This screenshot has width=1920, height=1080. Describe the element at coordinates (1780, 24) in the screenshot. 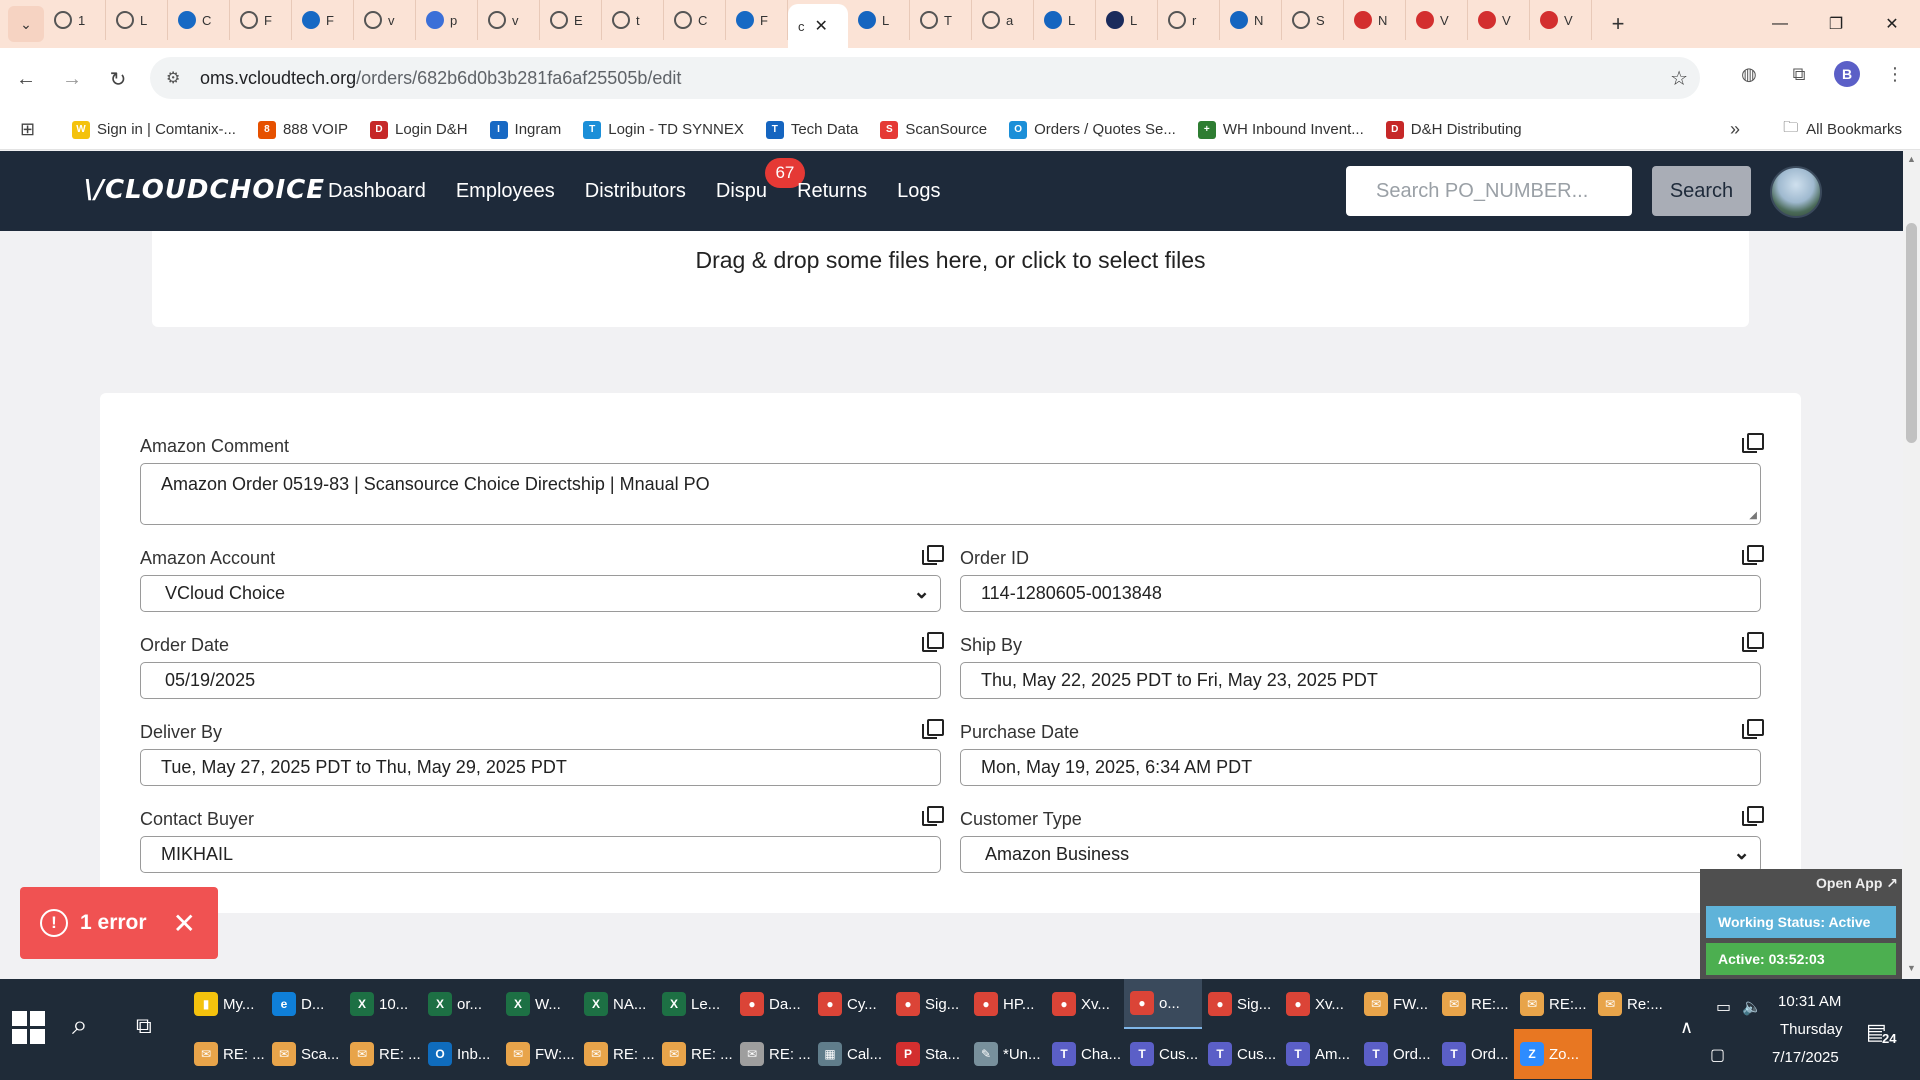

I see `minimize-icon: —` at that location.